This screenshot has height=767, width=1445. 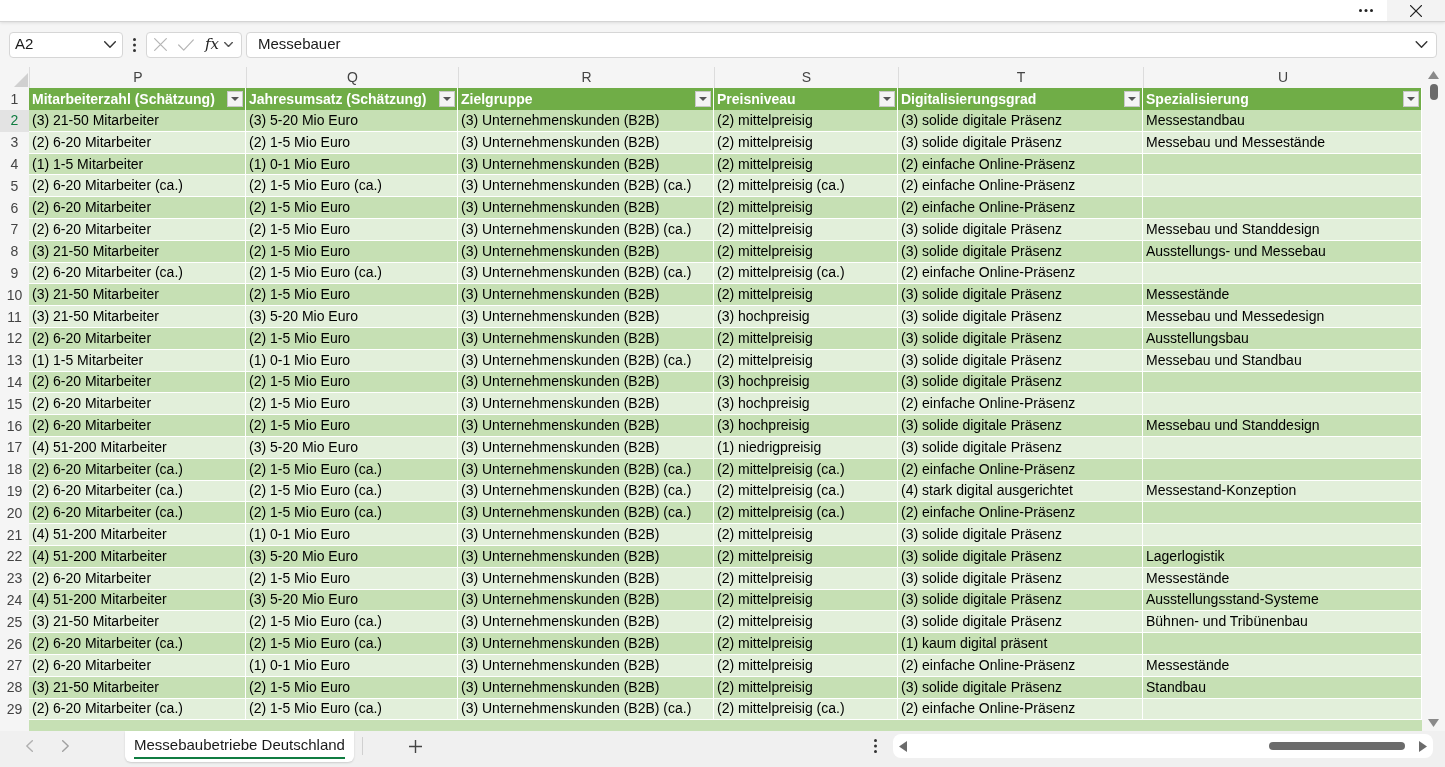 What do you see at coordinates (1282, 600) in the screenshot?
I see `table-cell: Ausstellungsstand-Systeme` at bounding box center [1282, 600].